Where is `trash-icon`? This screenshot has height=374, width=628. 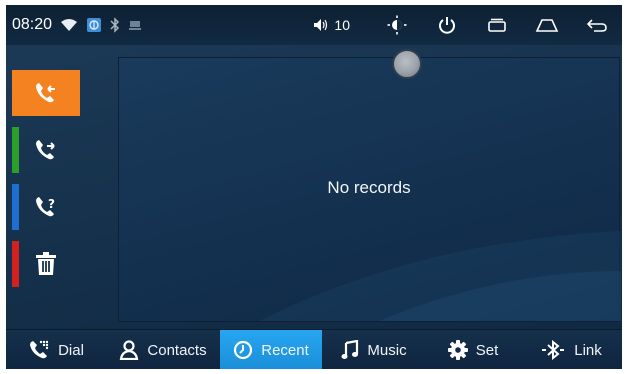 trash-icon is located at coordinates (46, 263).